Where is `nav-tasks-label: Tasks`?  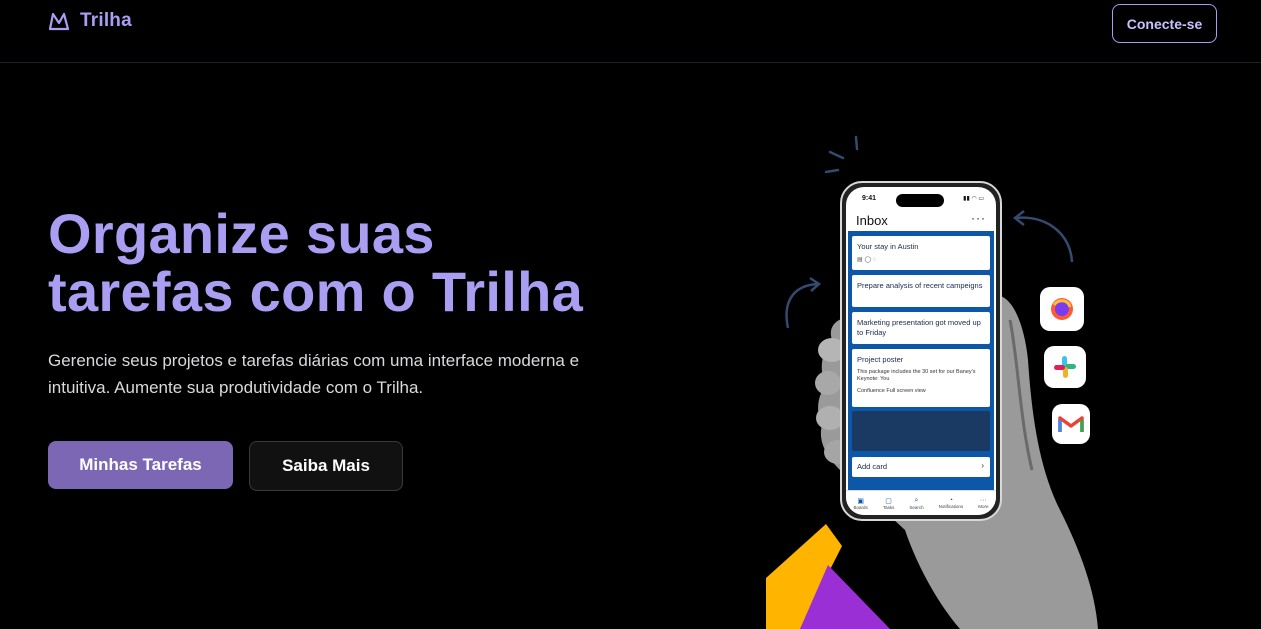
nav-tasks-label: Tasks is located at coordinates (888, 507).